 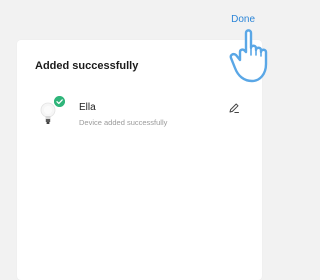 What do you see at coordinates (137, 114) in the screenshot?
I see `device-row: Ella Device added successfully` at bounding box center [137, 114].